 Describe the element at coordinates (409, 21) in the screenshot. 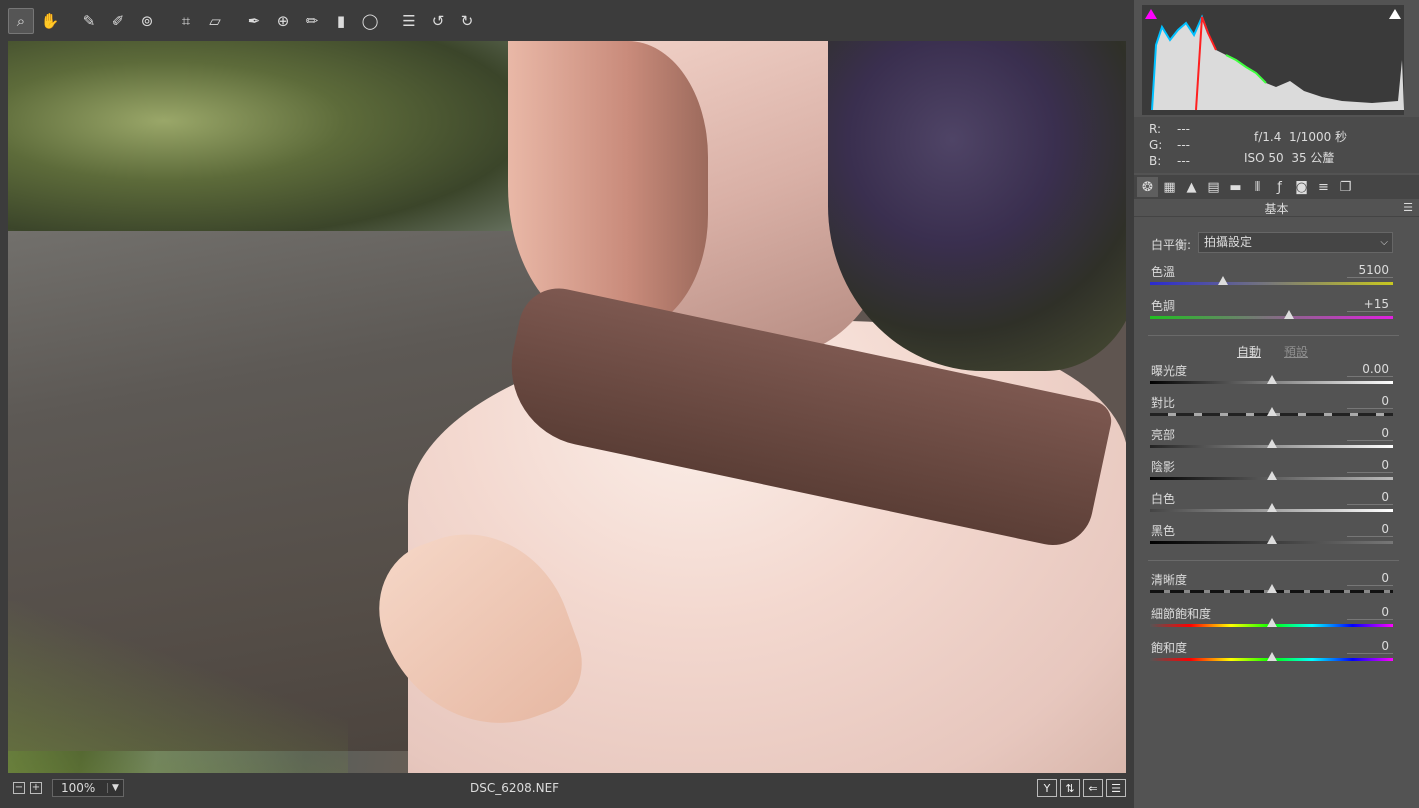

I see `preferences-tool-icon: ☰` at that location.